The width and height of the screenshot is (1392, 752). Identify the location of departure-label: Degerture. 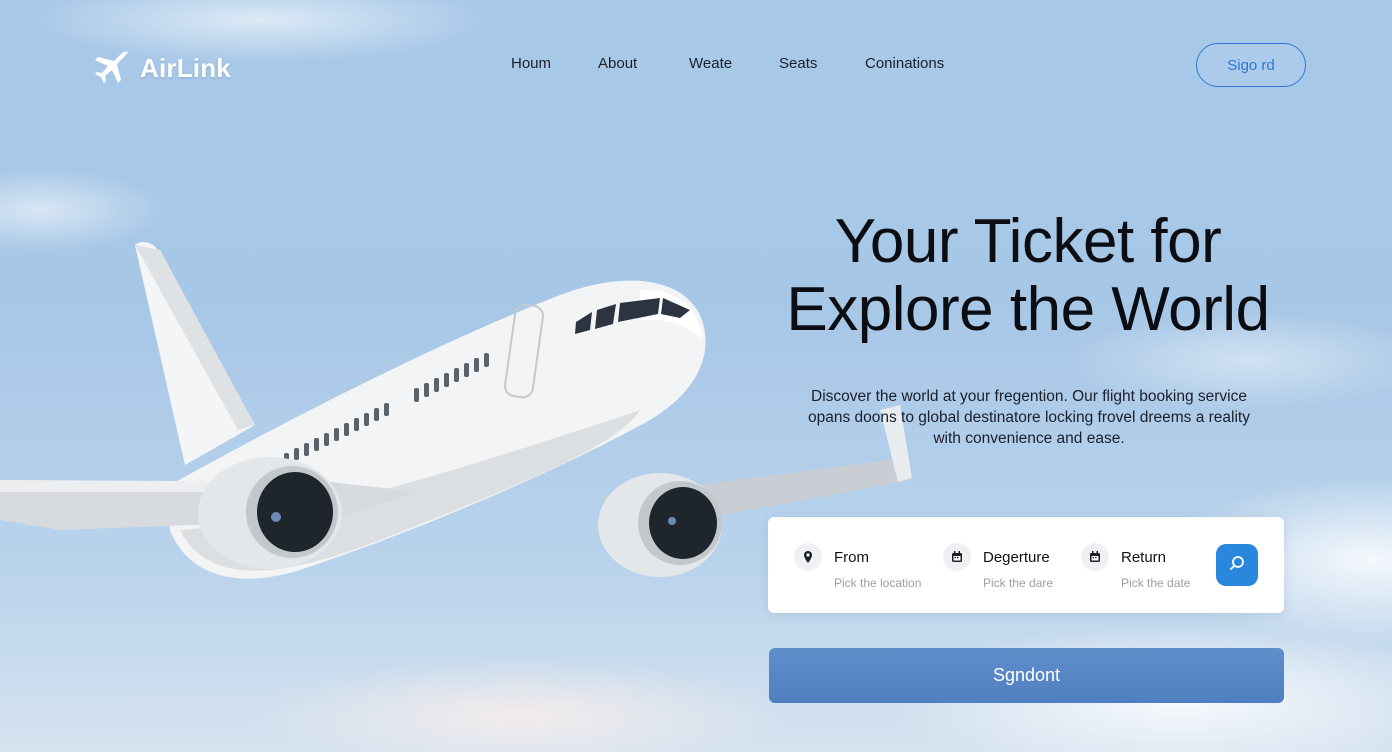
(1016, 557).